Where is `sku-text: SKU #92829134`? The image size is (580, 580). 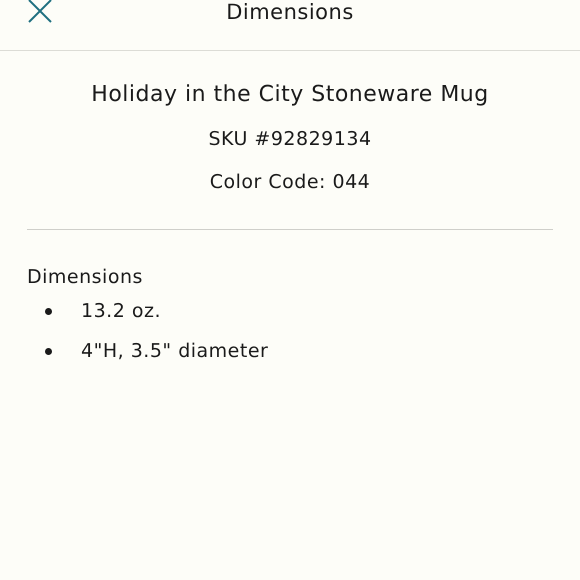
sku-text: SKU #92829134 is located at coordinates (290, 139).